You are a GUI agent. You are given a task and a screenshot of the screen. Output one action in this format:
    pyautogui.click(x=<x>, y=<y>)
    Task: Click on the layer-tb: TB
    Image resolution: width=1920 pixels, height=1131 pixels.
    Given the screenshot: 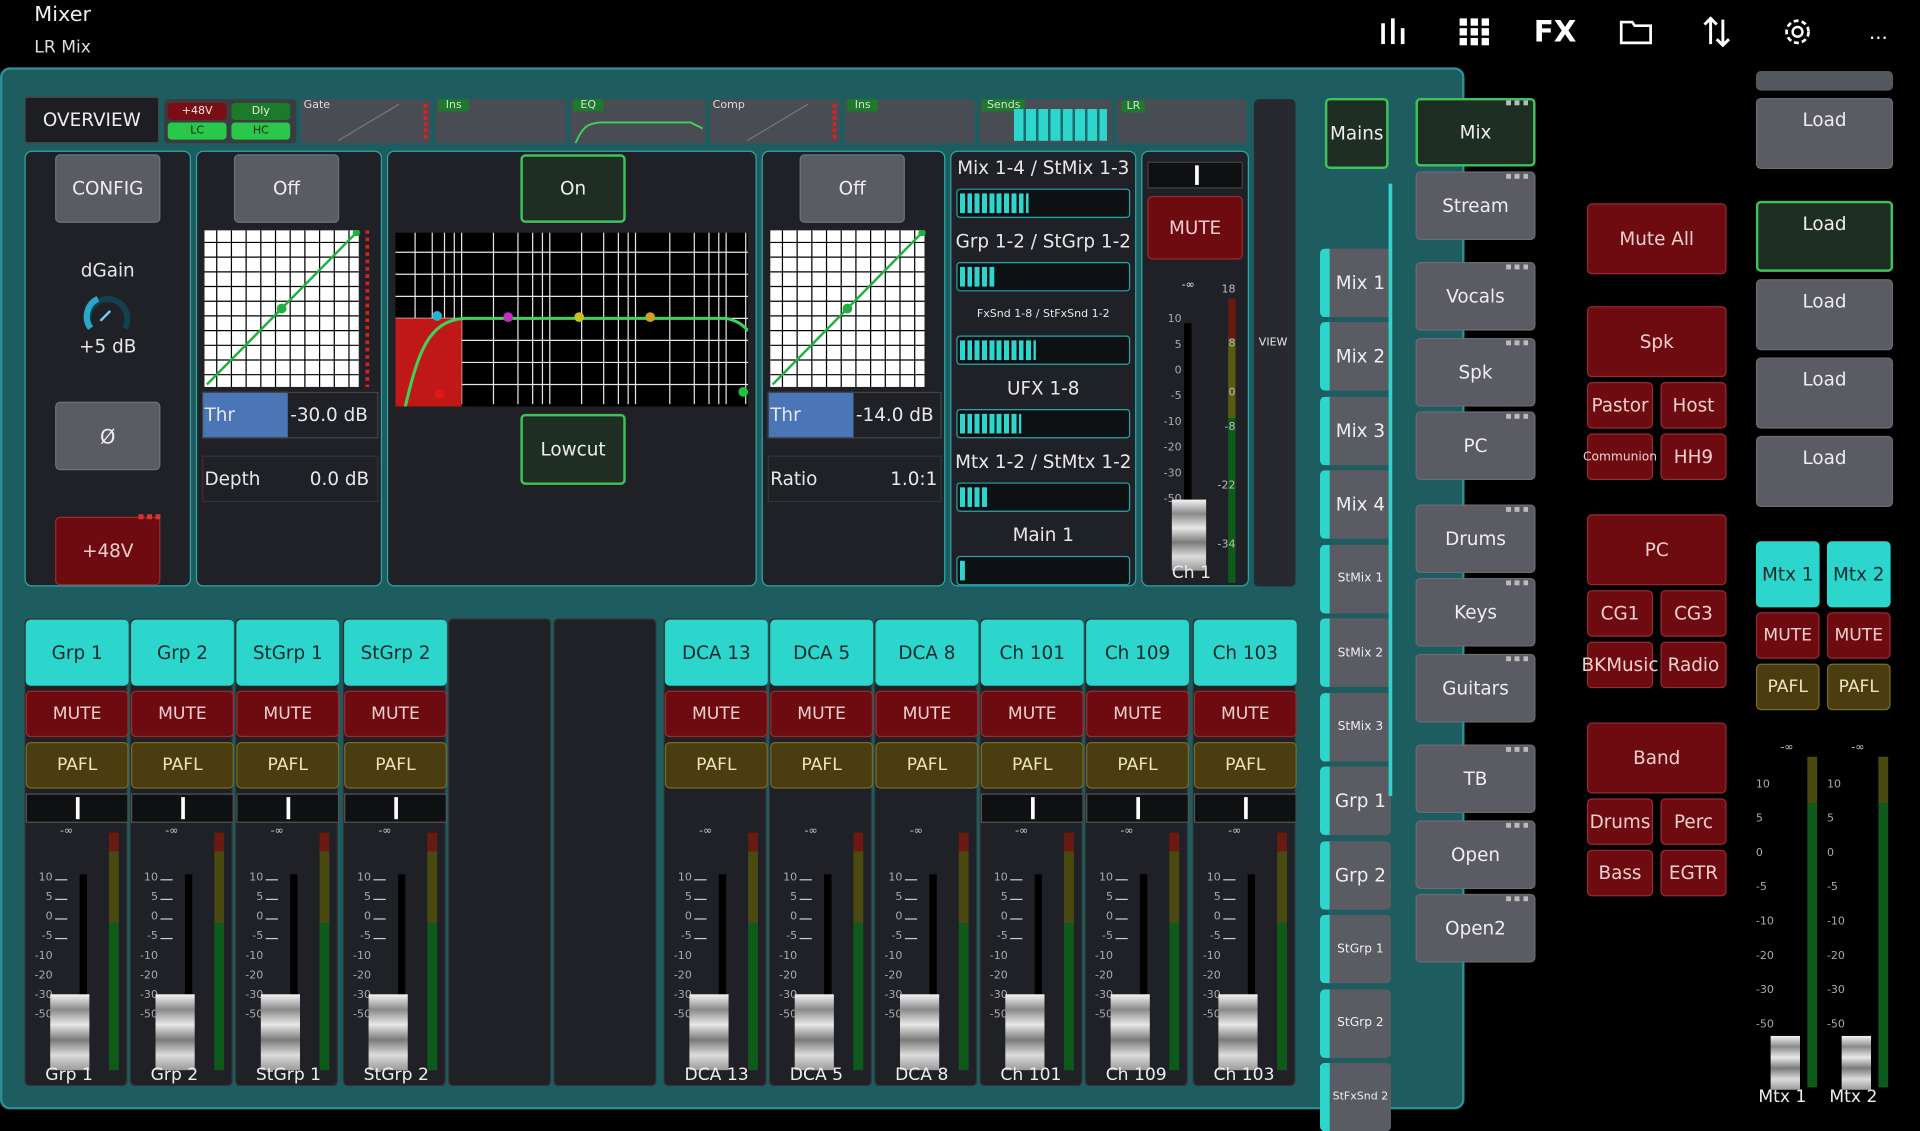 What is the action you would take?
    pyautogui.click(x=1475, y=779)
    